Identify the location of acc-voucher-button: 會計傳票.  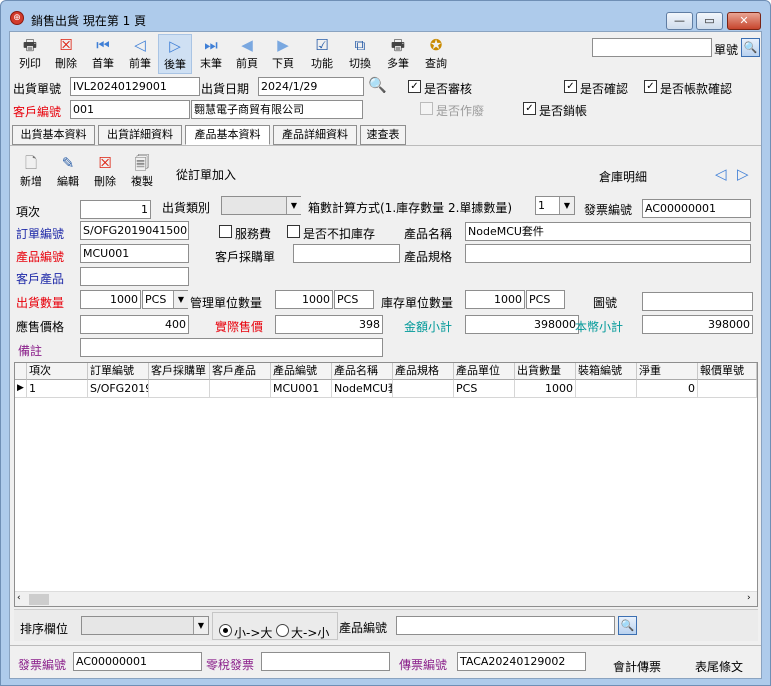
(637, 666).